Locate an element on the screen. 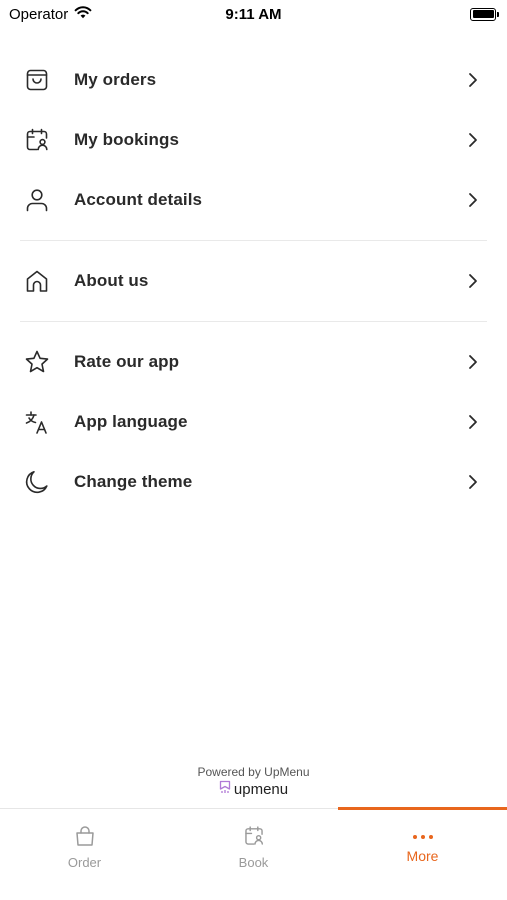 The image size is (507, 900). star-icon is located at coordinates (37, 362).